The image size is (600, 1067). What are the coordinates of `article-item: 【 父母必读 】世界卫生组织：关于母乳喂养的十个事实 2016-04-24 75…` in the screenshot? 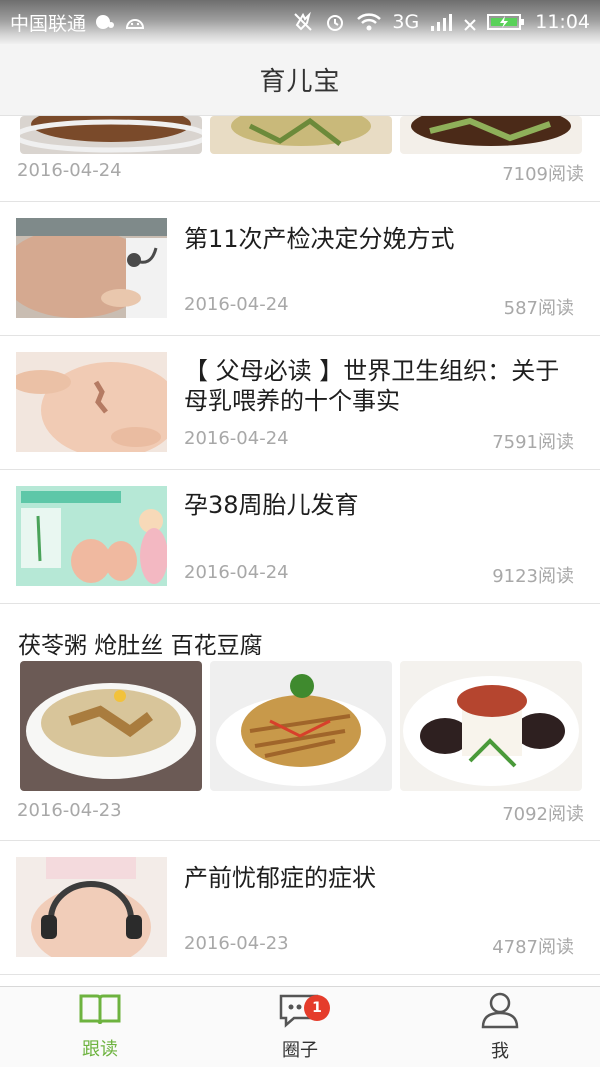 It's located at (300, 403).